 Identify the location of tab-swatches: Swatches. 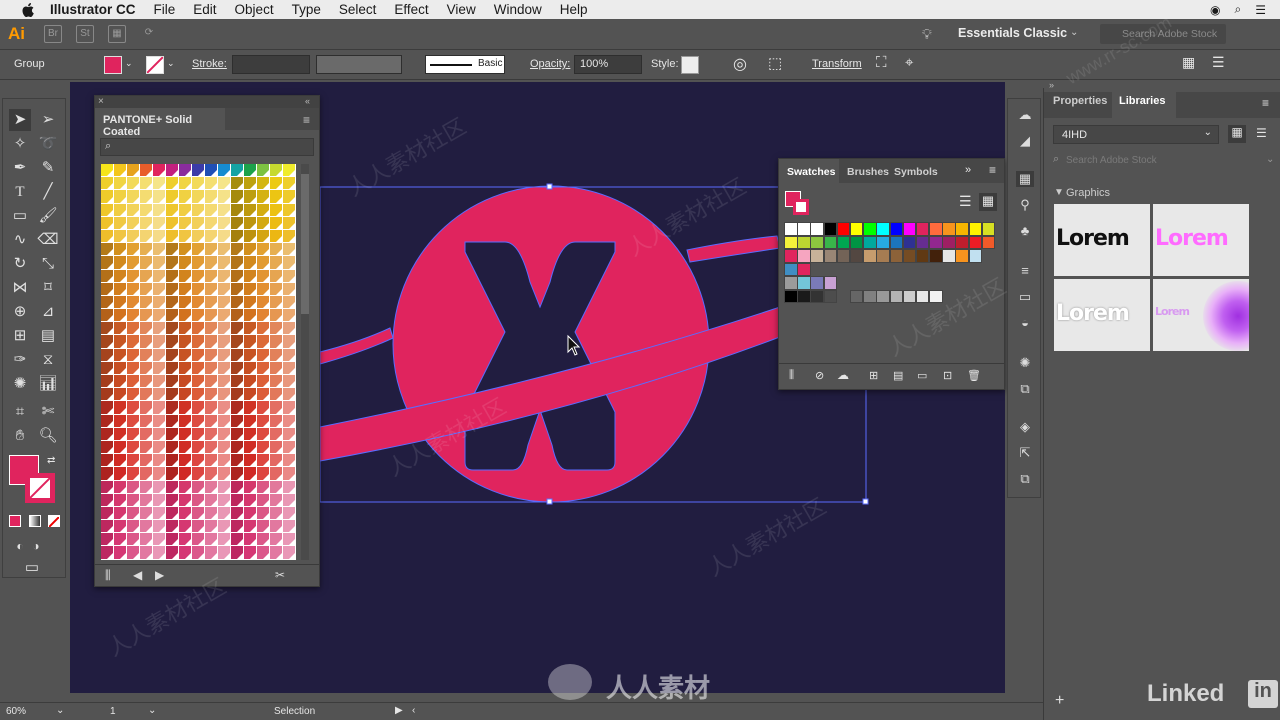
(811, 172).